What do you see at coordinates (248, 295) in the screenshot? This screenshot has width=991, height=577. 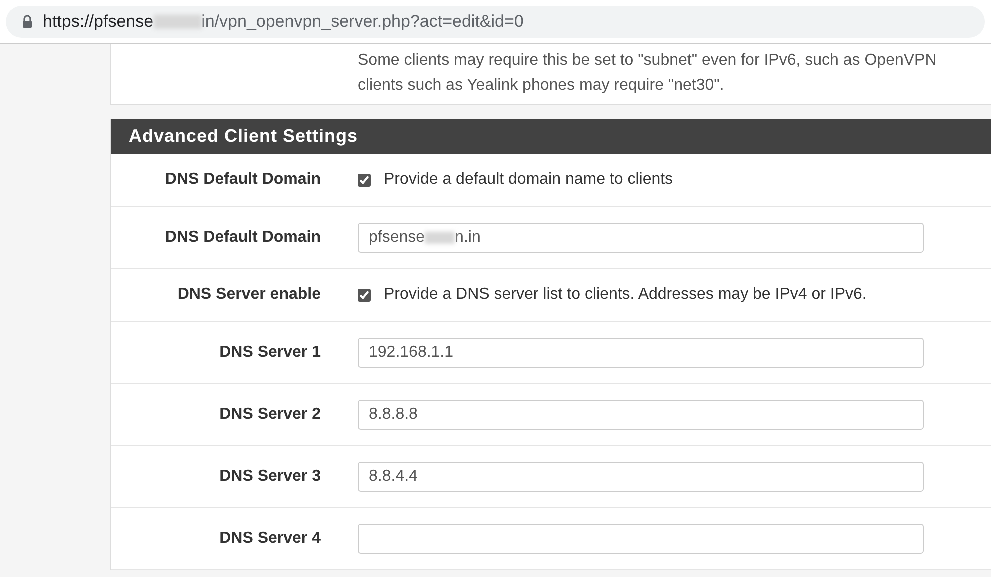 I see `field-label: DNS Server enable` at bounding box center [248, 295].